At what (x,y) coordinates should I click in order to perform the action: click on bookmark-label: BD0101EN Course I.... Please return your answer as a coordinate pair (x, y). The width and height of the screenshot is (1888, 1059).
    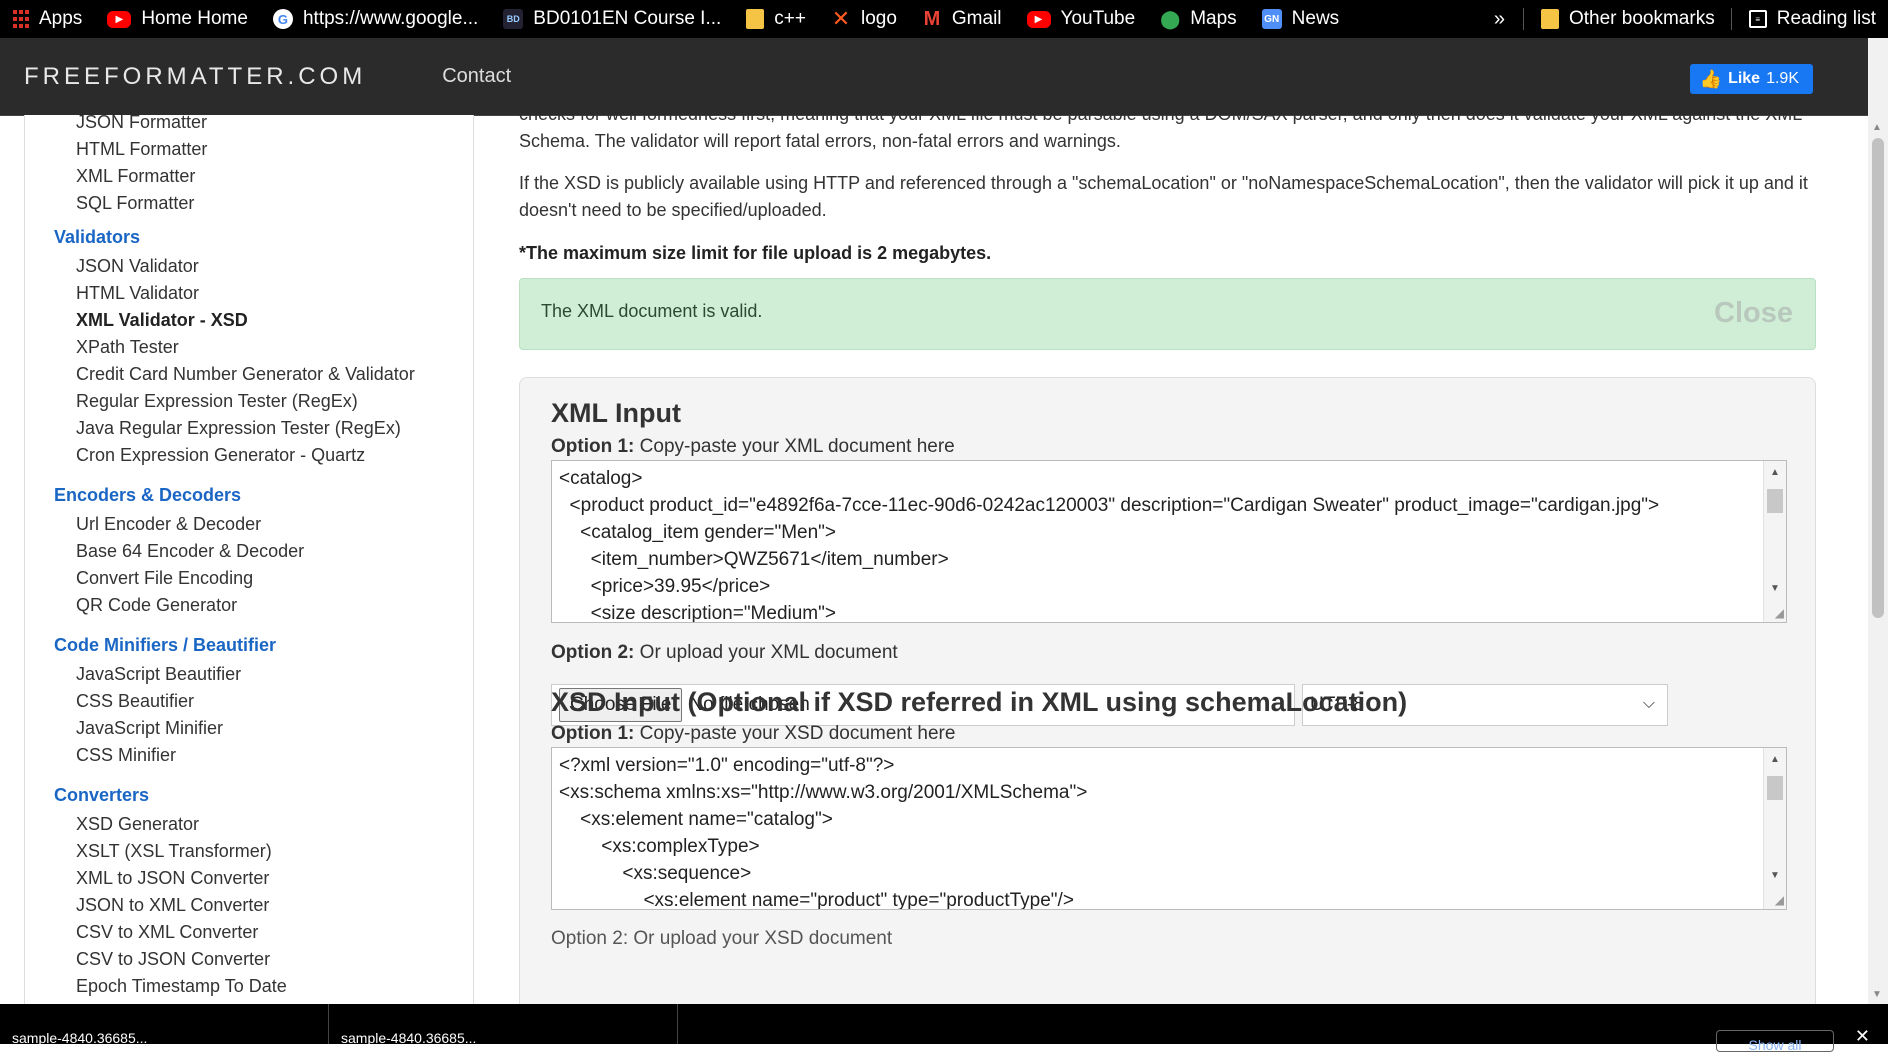
    Looking at the image, I should click on (627, 18).